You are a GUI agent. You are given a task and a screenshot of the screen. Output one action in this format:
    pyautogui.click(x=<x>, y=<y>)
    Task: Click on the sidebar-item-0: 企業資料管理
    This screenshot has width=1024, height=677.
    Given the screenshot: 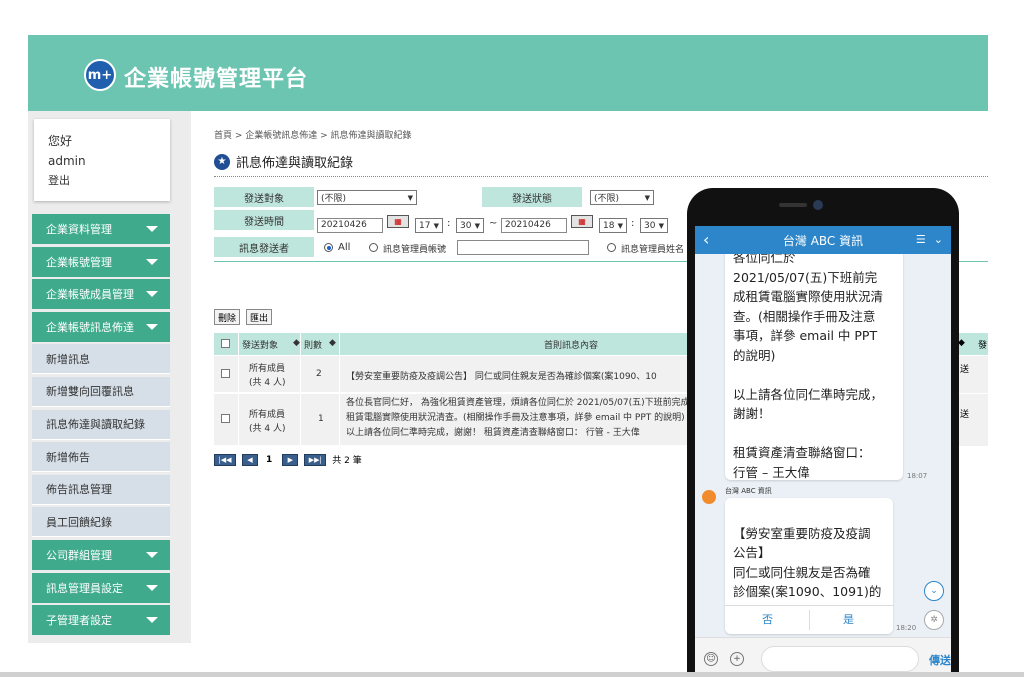 What is the action you would take?
    pyautogui.click(x=101, y=229)
    